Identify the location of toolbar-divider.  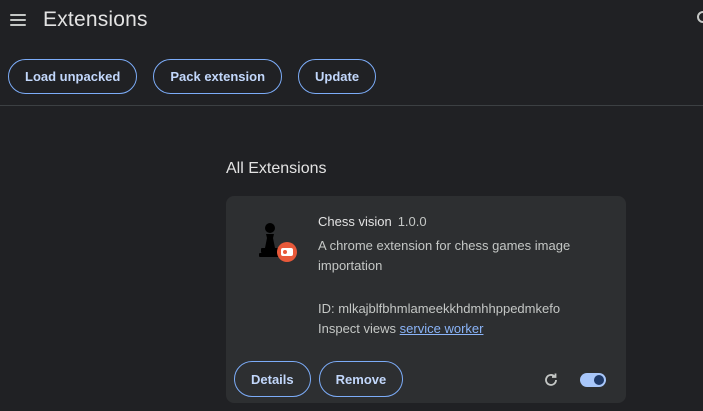
(351, 105).